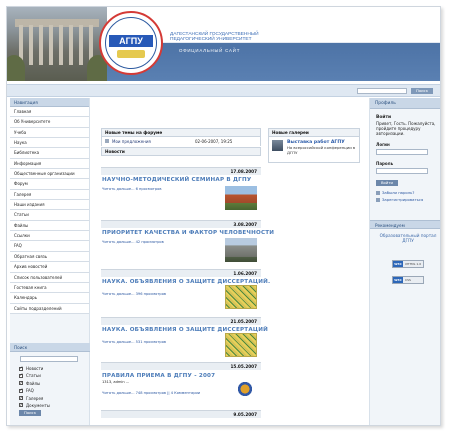  Describe the element at coordinates (406, 192) in the screenshot. I see `forgot-password-link: Забыли пароль?` at that location.